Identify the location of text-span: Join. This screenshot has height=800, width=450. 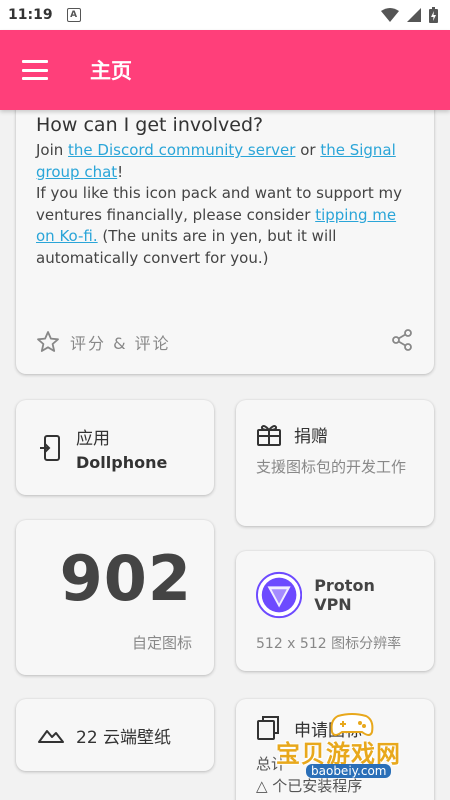
(52, 150).